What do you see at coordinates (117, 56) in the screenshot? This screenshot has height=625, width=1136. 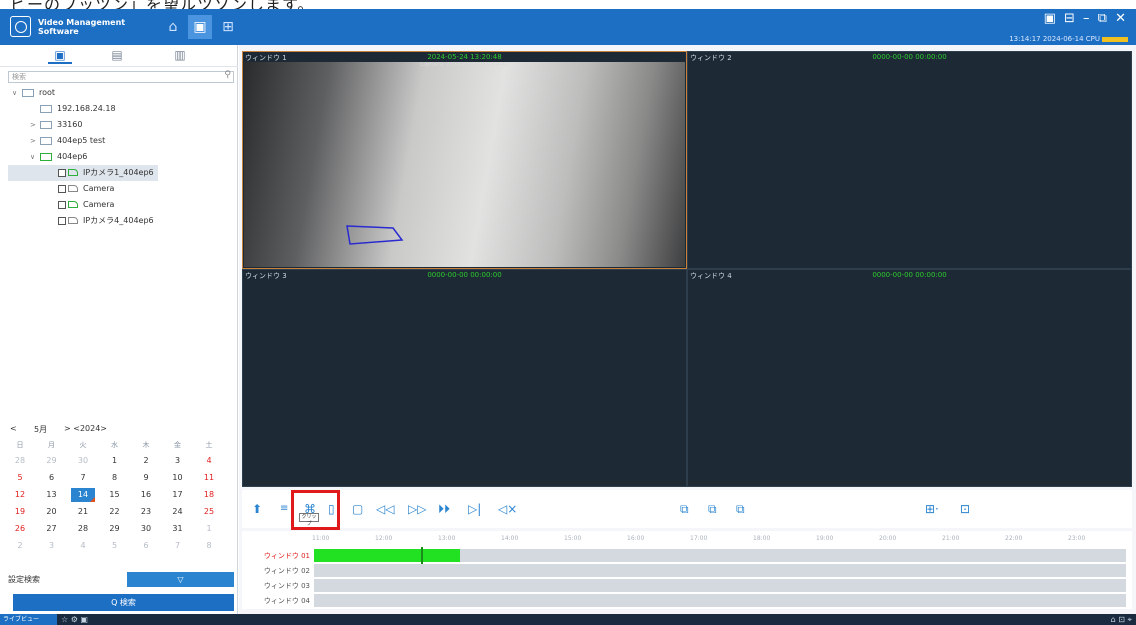 I see `group-tab-icon: ▤` at bounding box center [117, 56].